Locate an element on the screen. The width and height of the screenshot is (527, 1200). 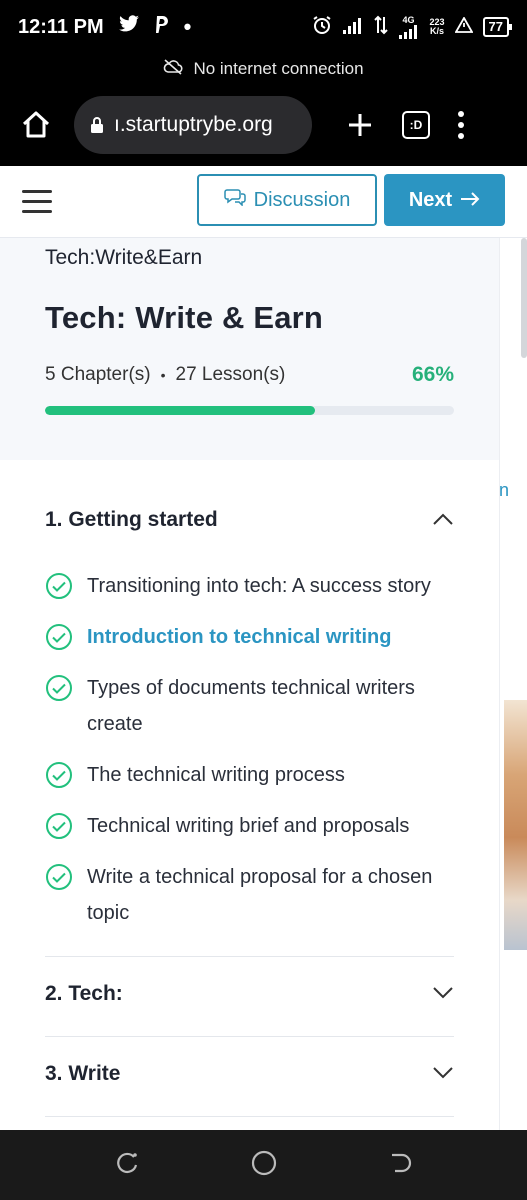
app-header: Discussion Next is located at coordinates (263, 202).